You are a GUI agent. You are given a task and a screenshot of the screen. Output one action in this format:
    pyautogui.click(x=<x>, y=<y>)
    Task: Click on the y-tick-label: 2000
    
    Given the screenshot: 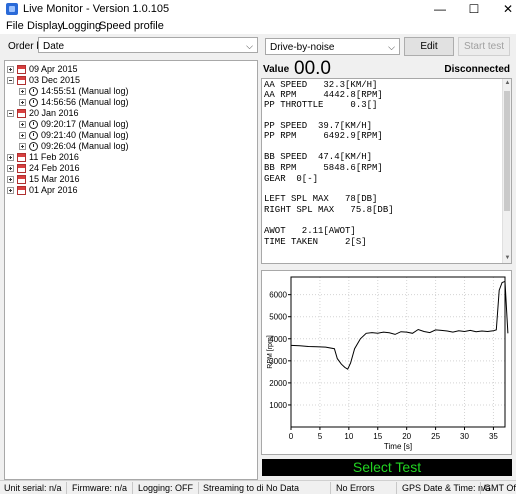 What is the action you would take?
    pyautogui.click(x=278, y=383)
    